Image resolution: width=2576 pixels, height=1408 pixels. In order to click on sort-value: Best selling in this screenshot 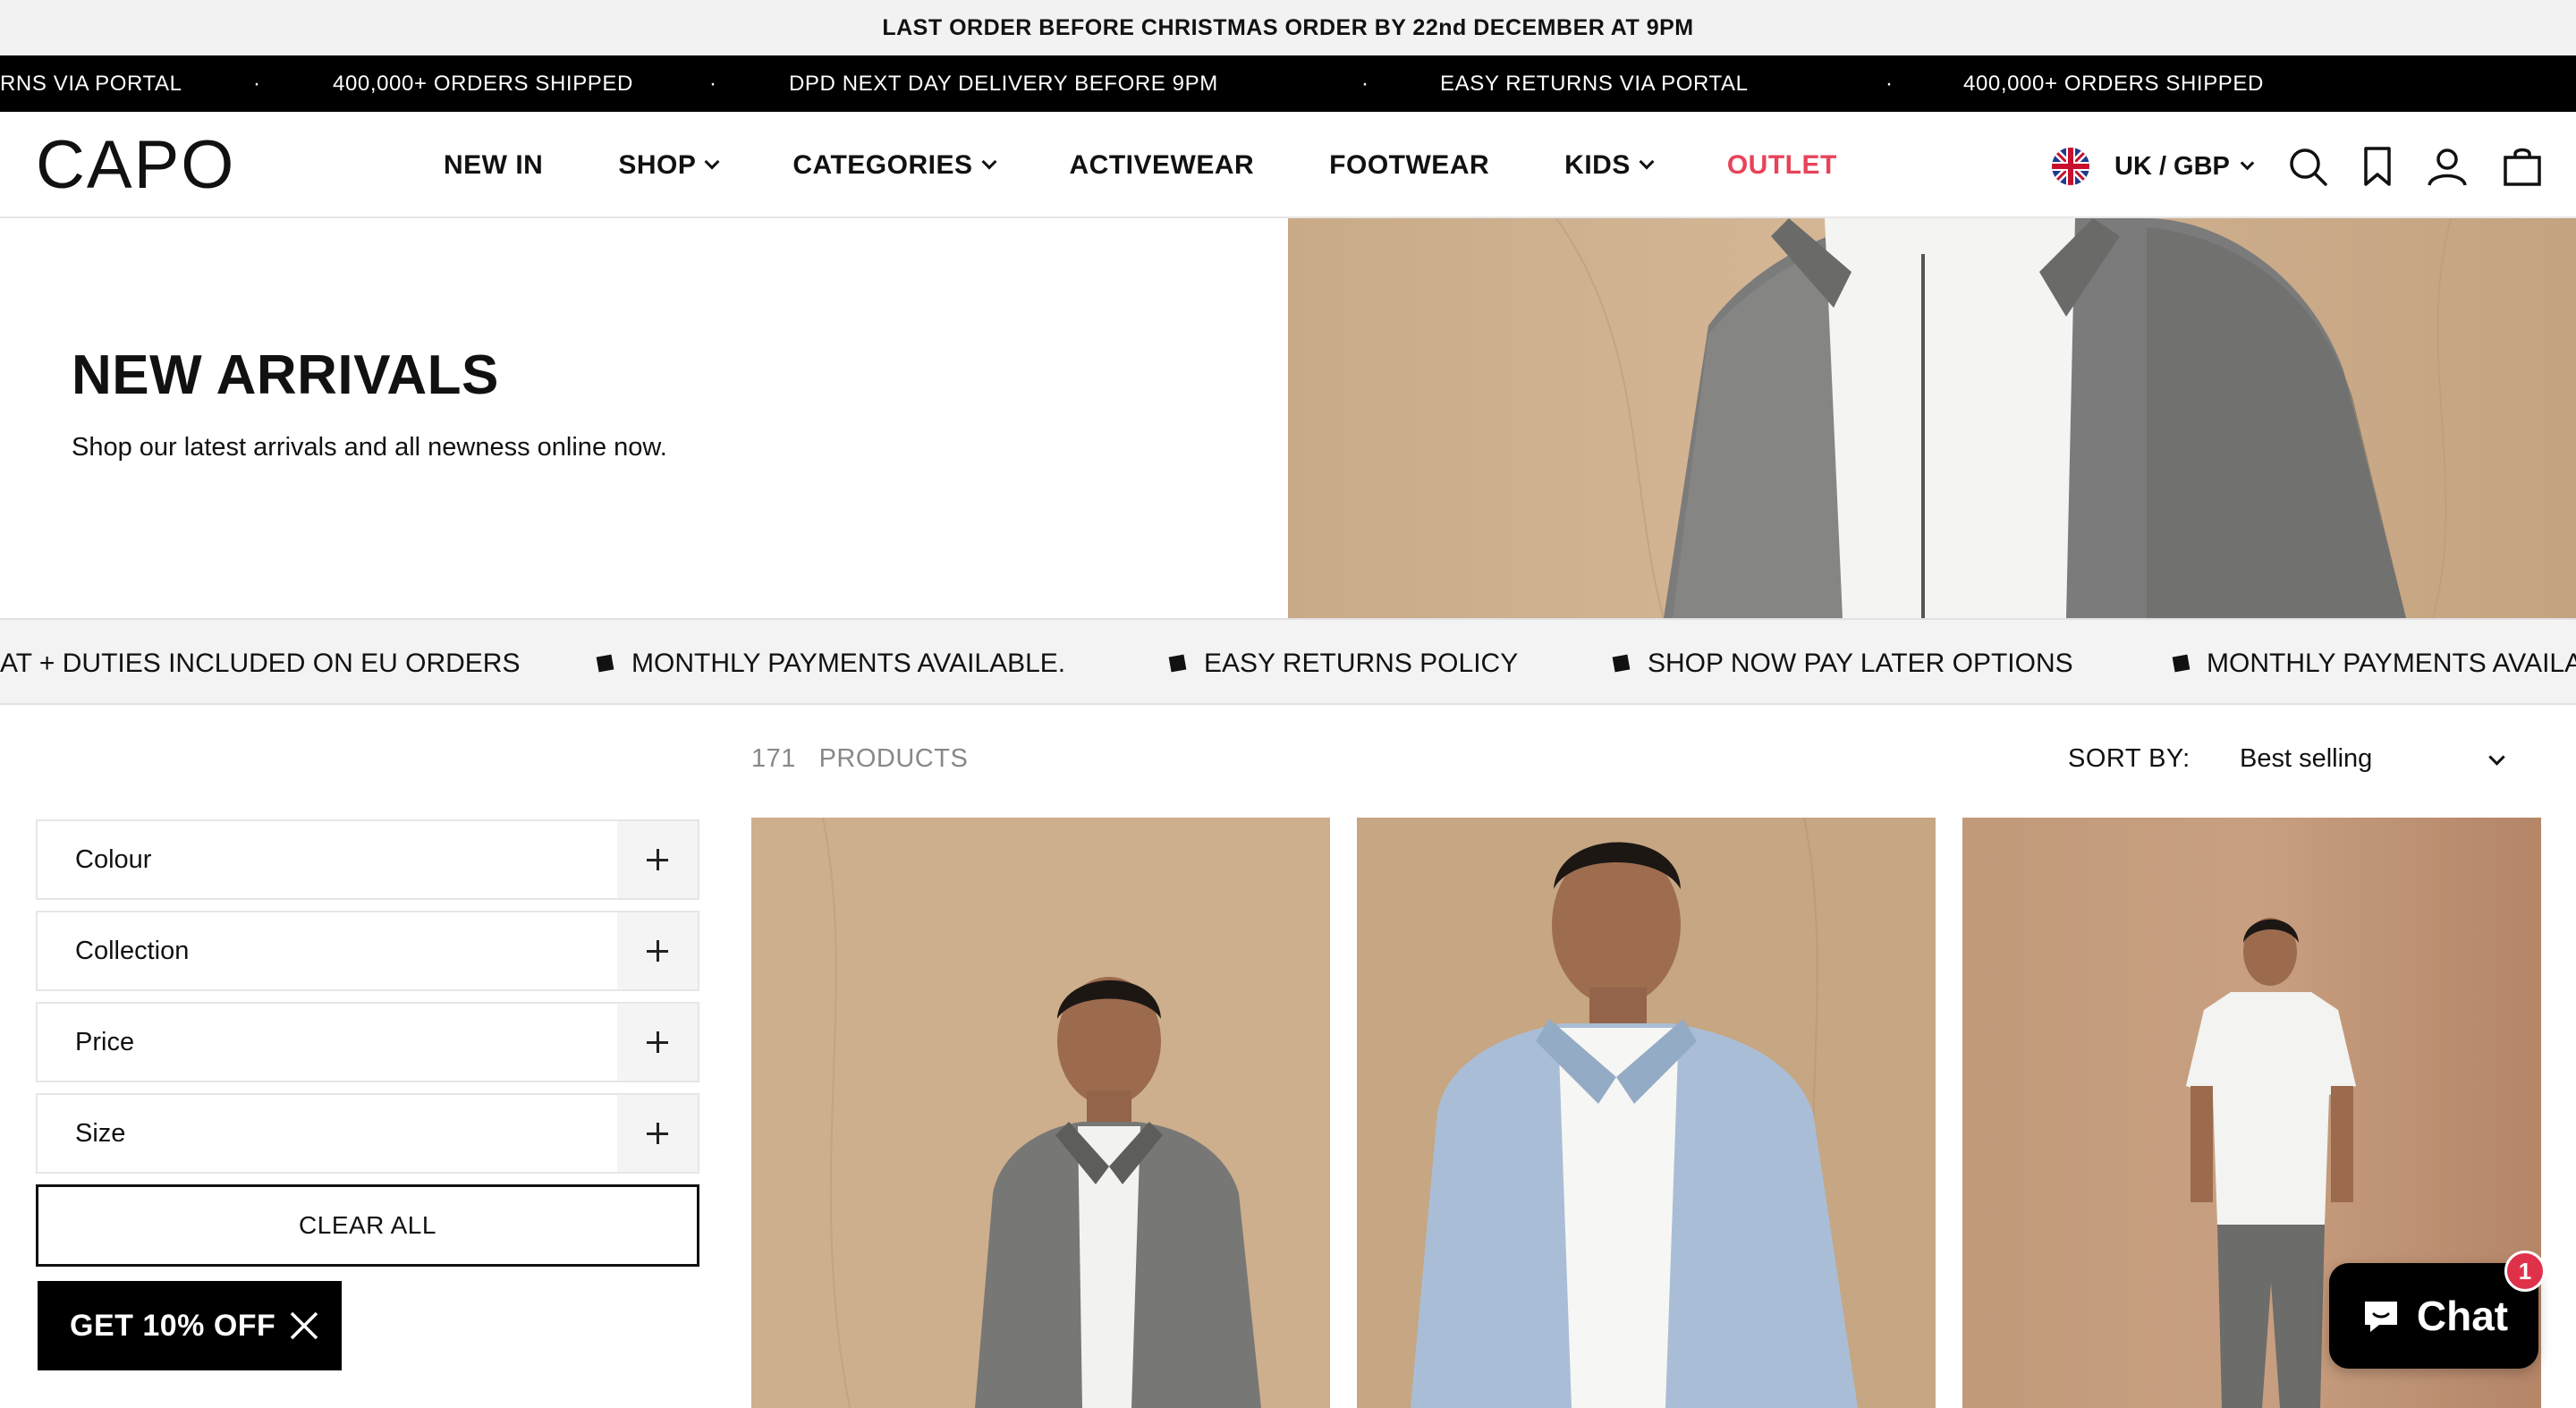, I will do `click(2306, 758)`.